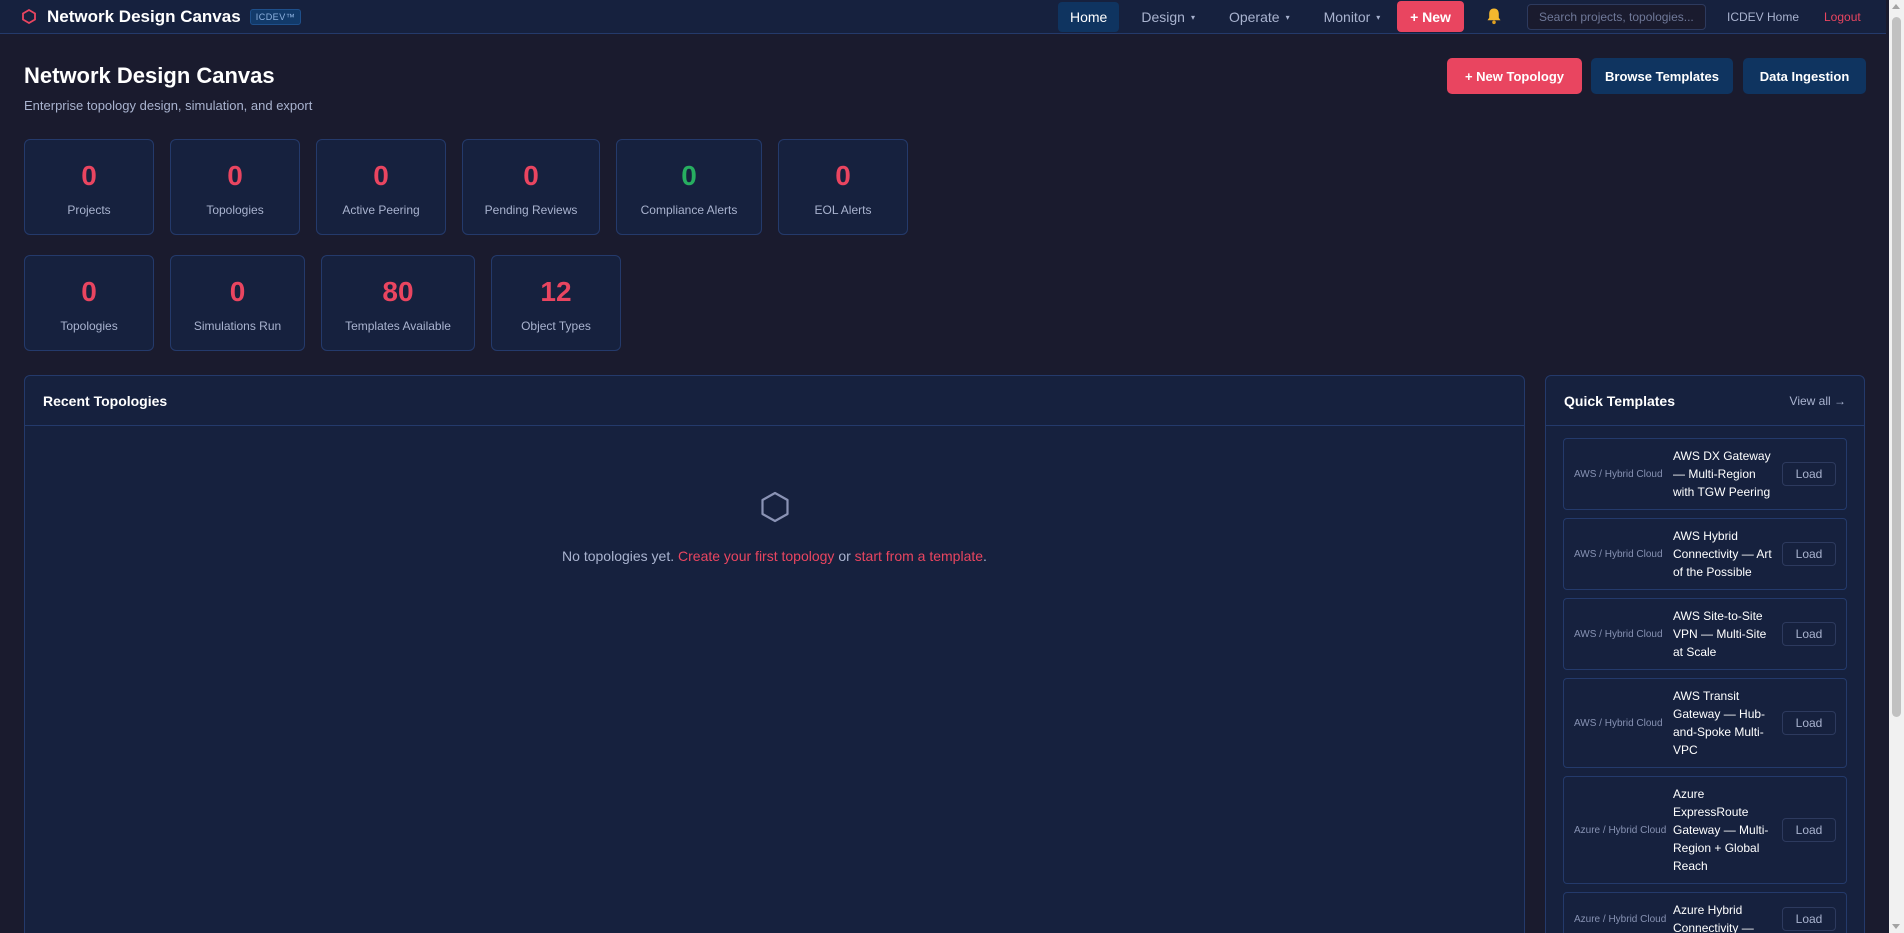 The height and width of the screenshot is (933, 1904). What do you see at coordinates (556, 326) in the screenshot?
I see `stat-label: Object Types` at bounding box center [556, 326].